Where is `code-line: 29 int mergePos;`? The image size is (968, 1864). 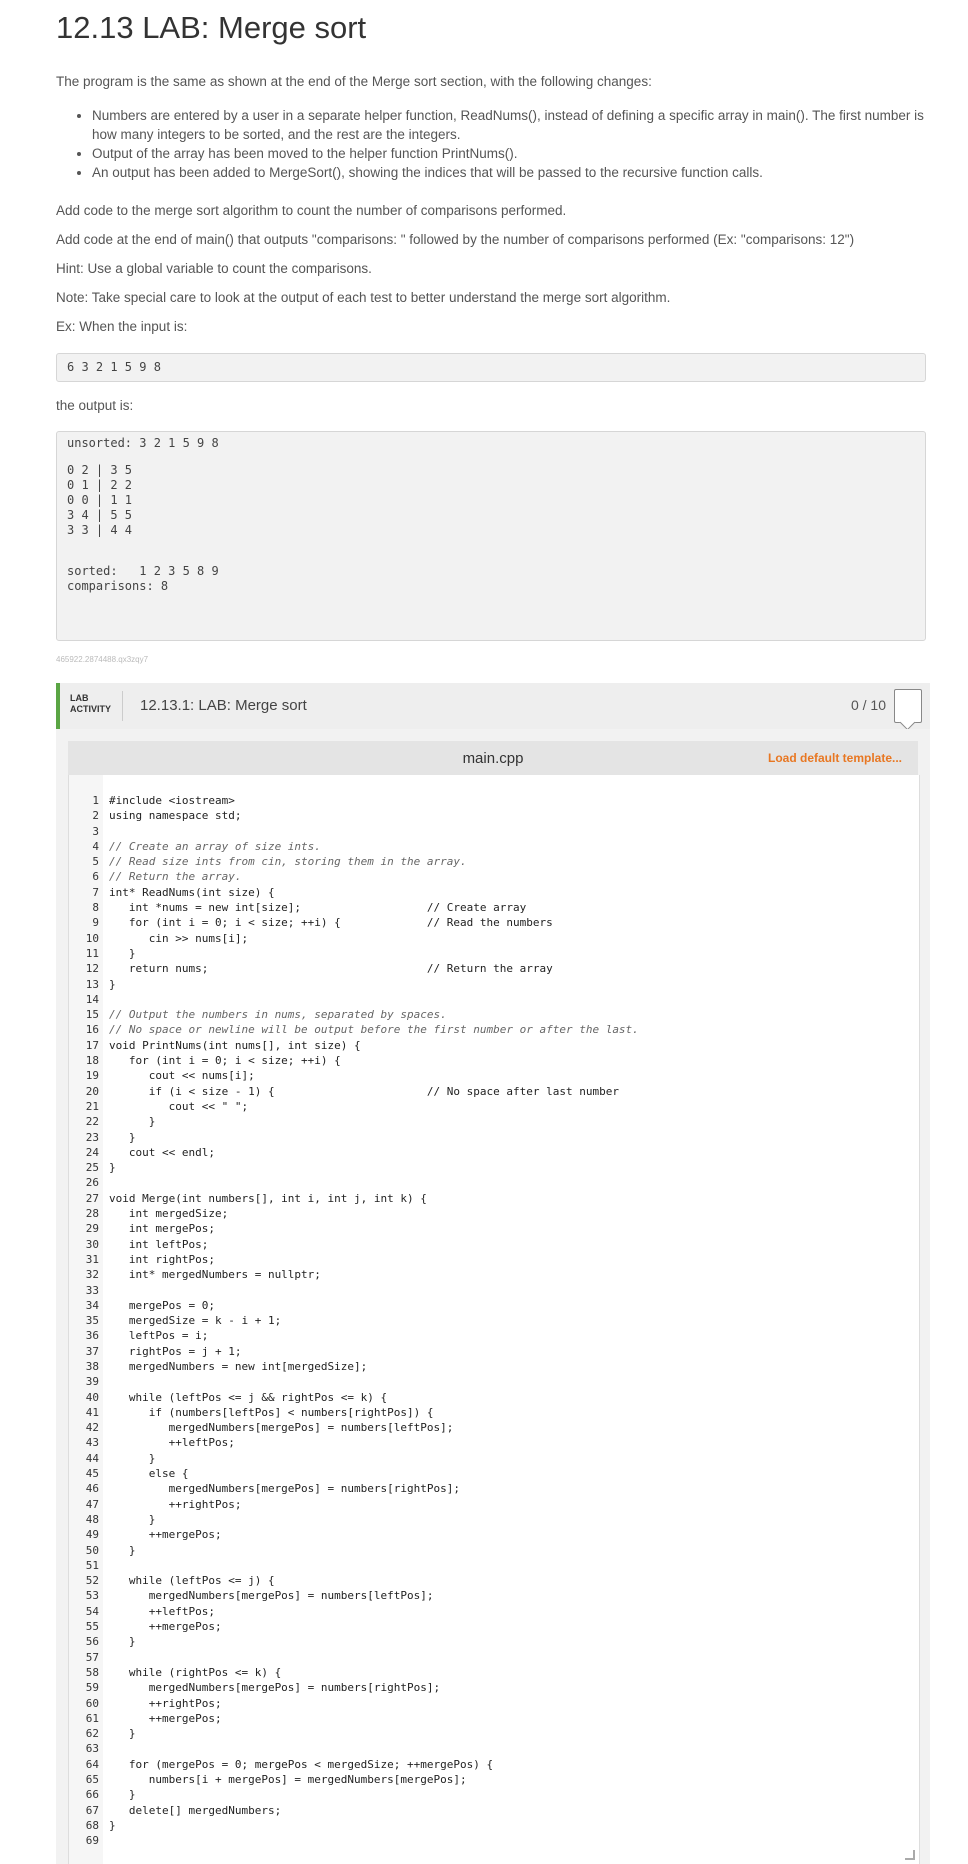
code-line: 29 int mergePos; is located at coordinates (494, 1228).